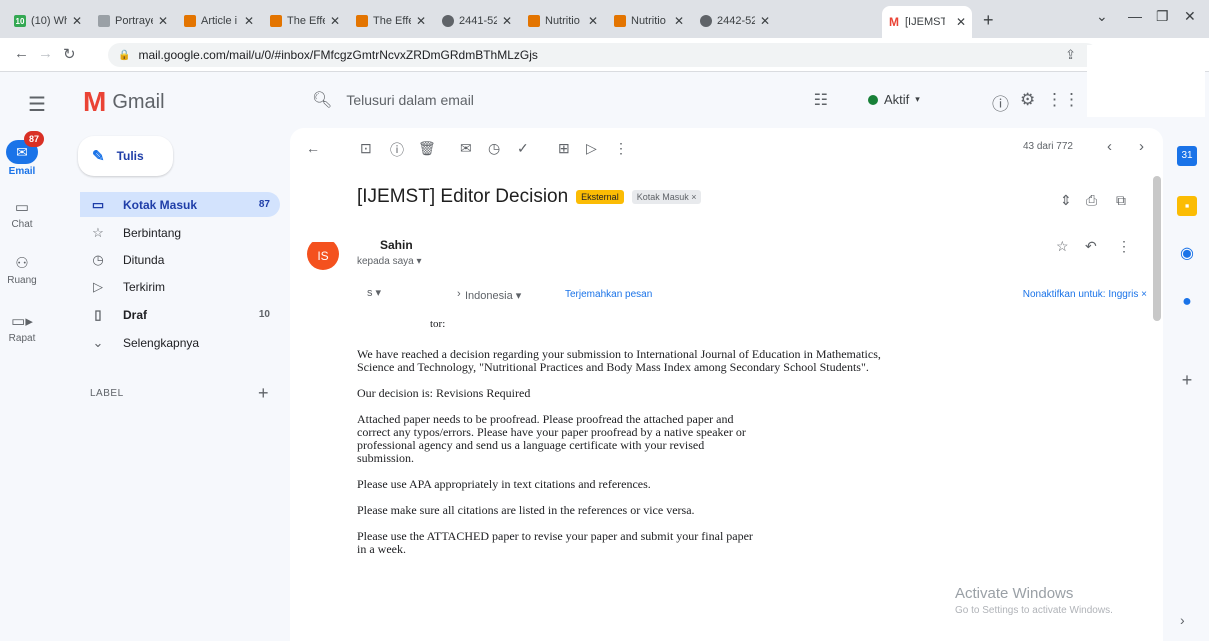 This screenshot has width=1209, height=641. What do you see at coordinates (98, 259) in the screenshot?
I see `clock-icon: ◷` at bounding box center [98, 259].